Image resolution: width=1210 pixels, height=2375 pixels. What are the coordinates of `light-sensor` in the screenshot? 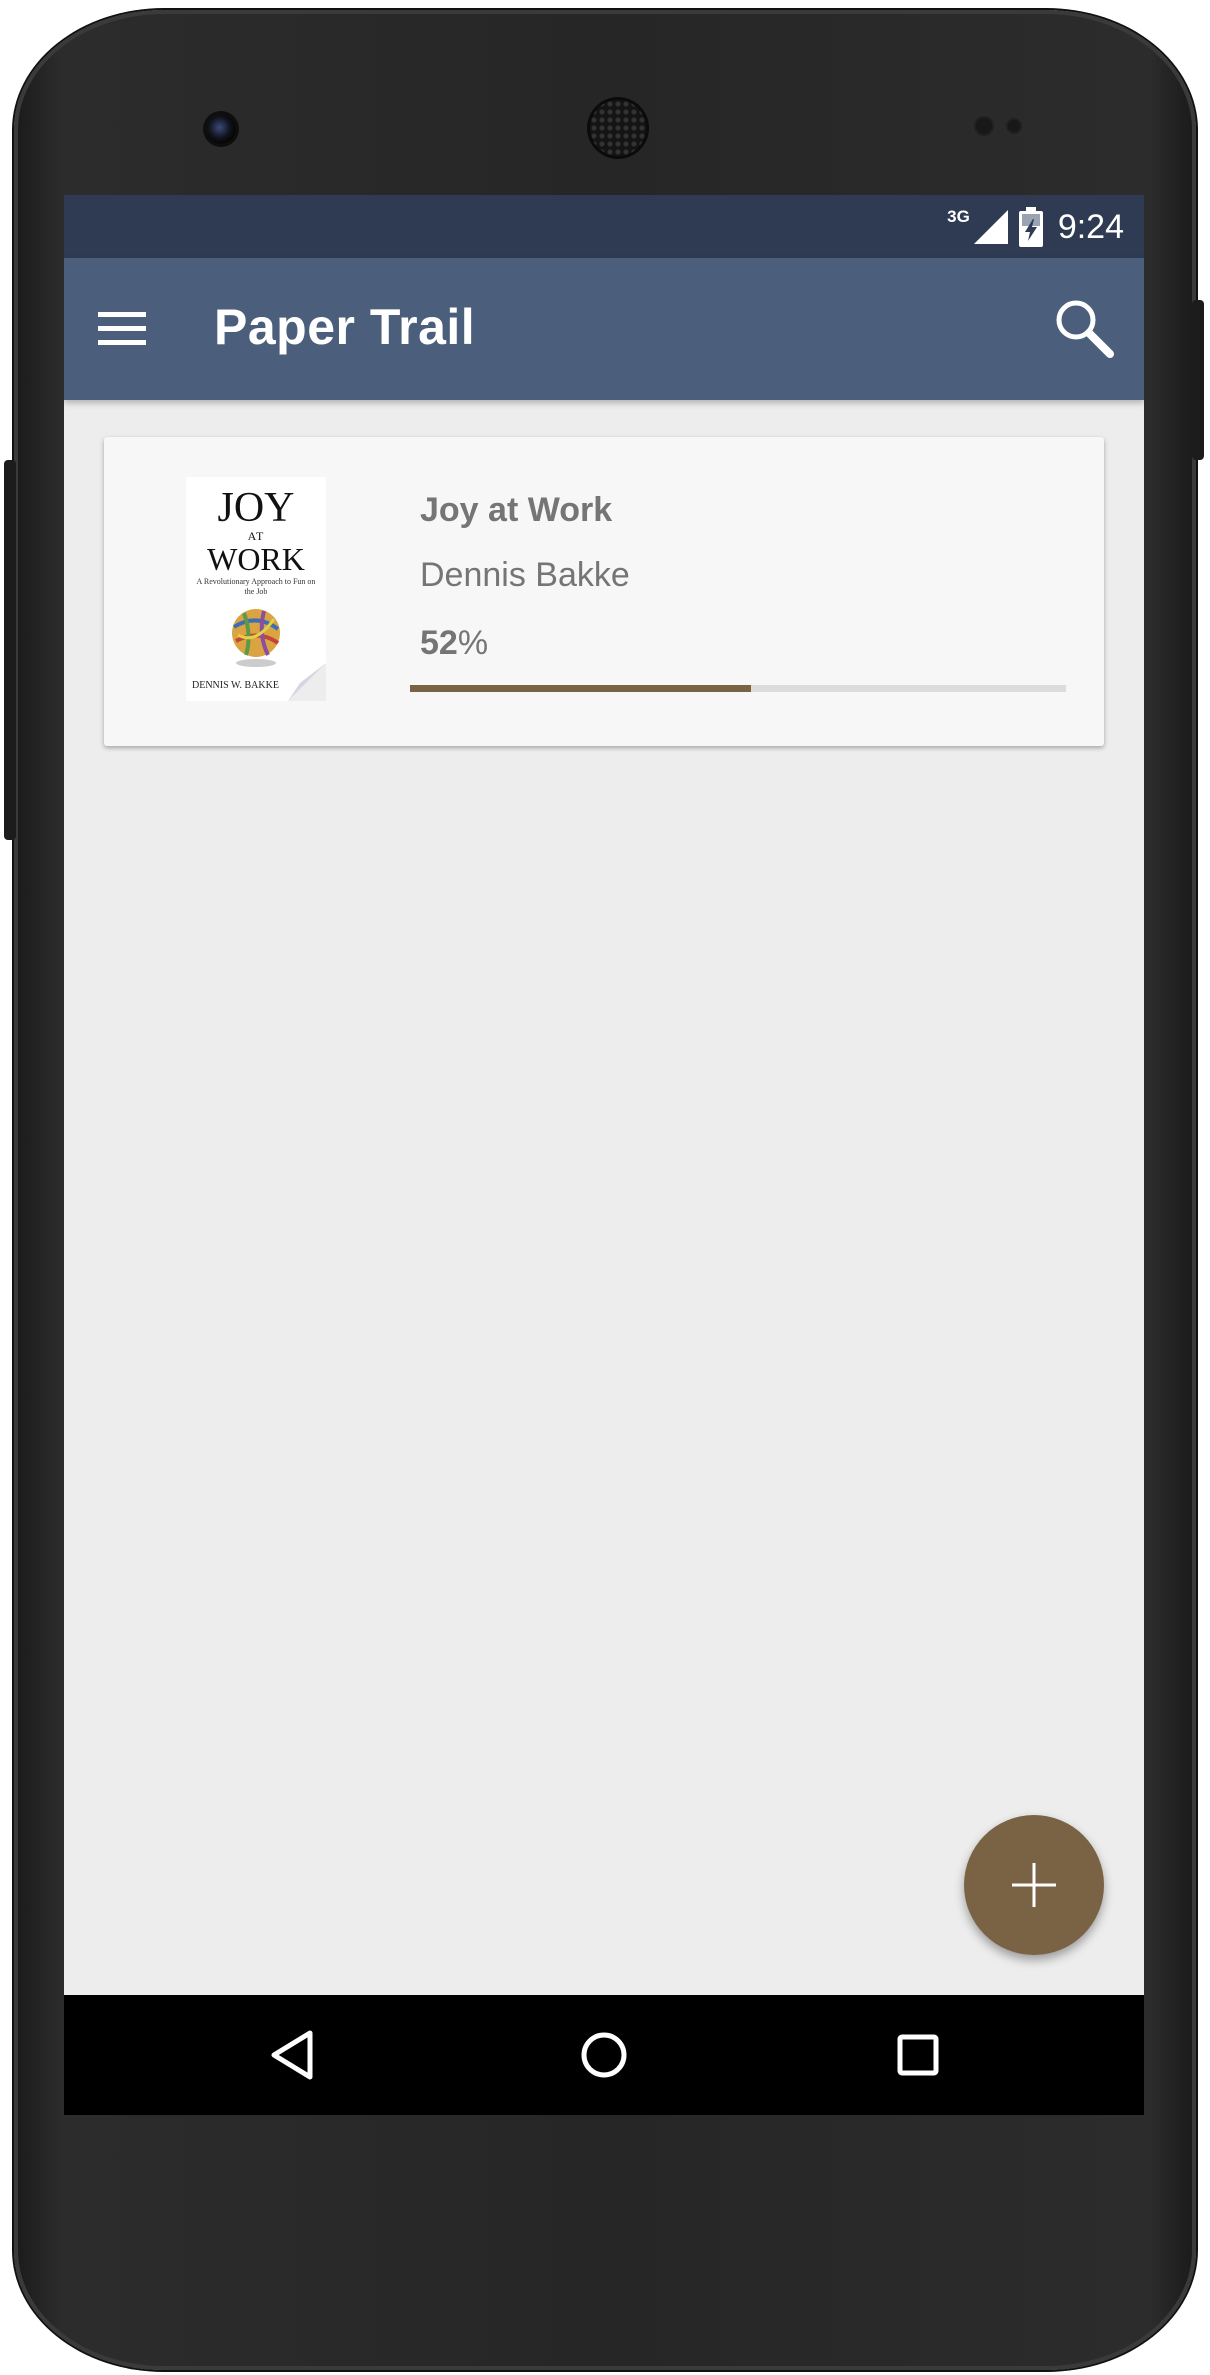 It's located at (1014, 126).